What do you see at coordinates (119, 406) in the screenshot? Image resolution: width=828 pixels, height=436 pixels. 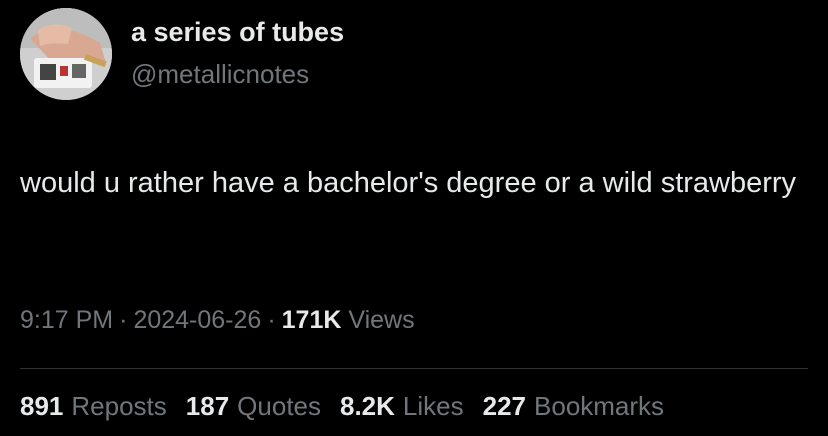 I see `reposts-label: Reposts` at bounding box center [119, 406].